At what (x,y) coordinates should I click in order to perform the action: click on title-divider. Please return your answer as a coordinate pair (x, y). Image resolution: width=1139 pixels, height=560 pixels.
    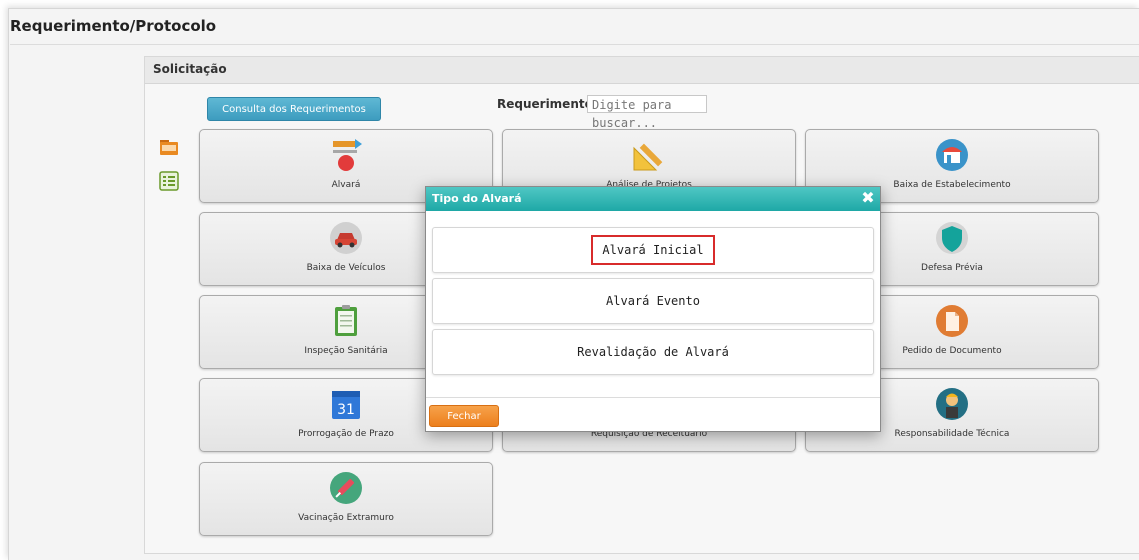
    Looking at the image, I should click on (574, 44).